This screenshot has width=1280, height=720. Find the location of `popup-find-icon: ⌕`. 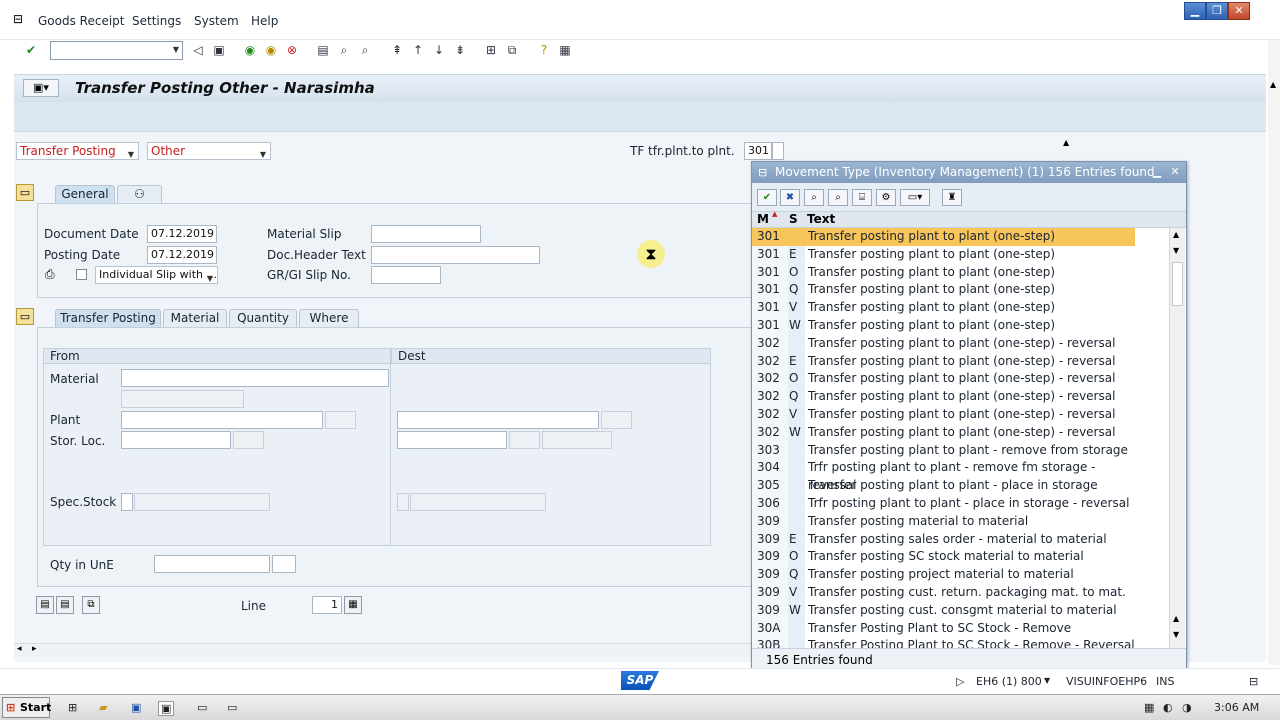

popup-find-icon: ⌕ is located at coordinates (814, 197).